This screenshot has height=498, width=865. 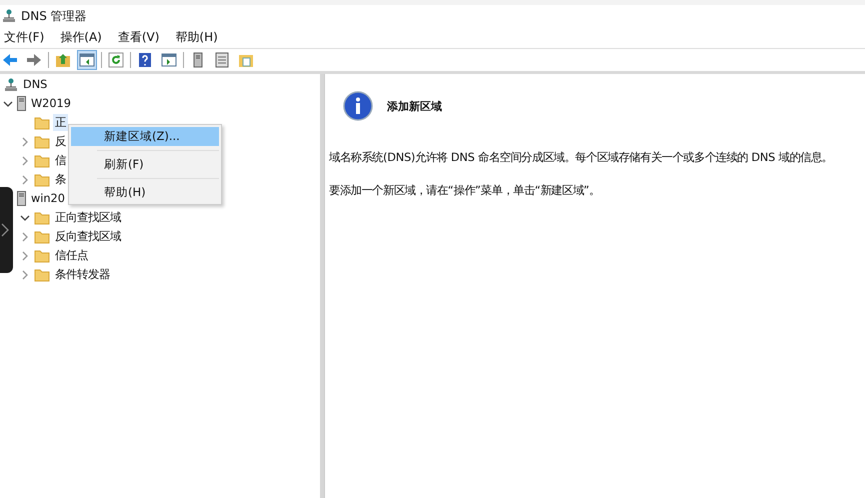 What do you see at coordinates (54, 16) in the screenshot?
I see `window-title: DNS 管理器` at bounding box center [54, 16].